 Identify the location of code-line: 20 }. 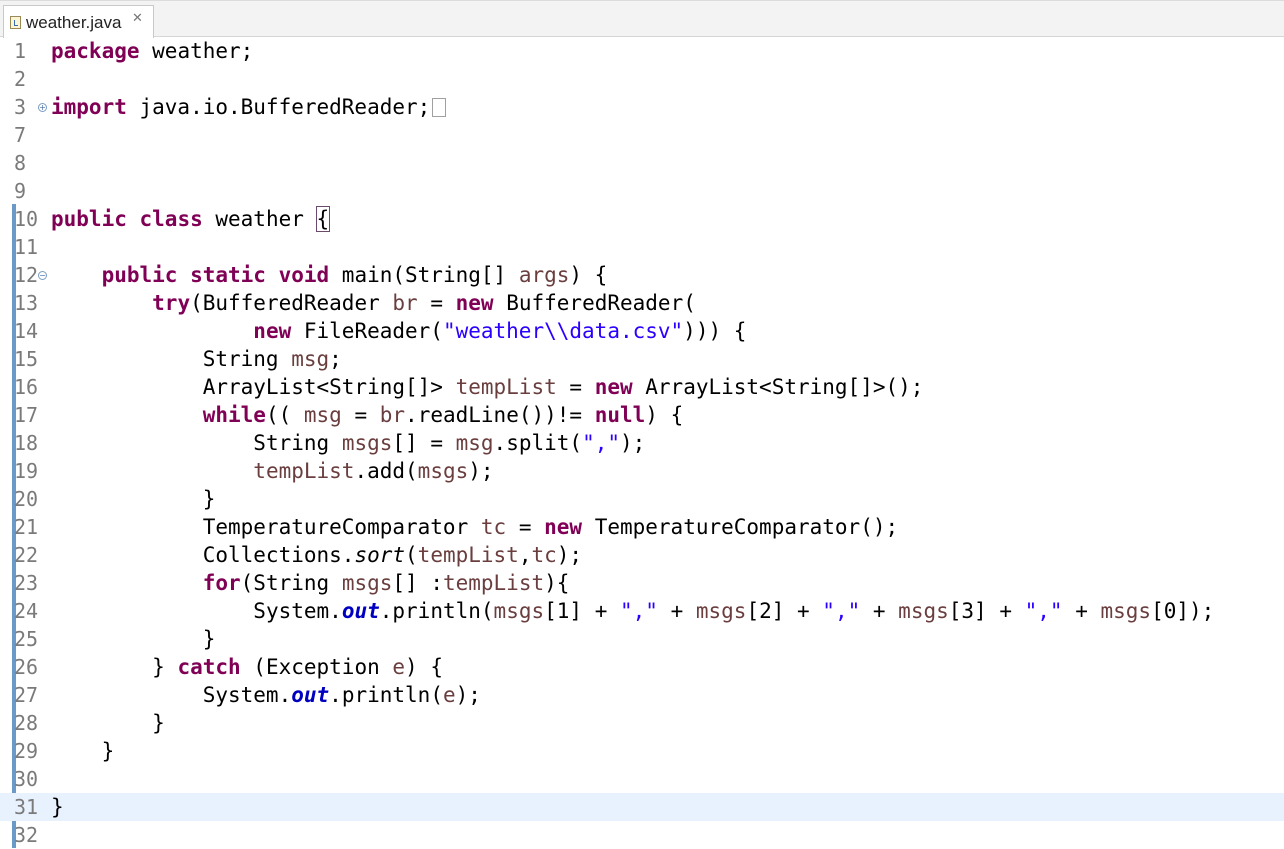
(642, 499).